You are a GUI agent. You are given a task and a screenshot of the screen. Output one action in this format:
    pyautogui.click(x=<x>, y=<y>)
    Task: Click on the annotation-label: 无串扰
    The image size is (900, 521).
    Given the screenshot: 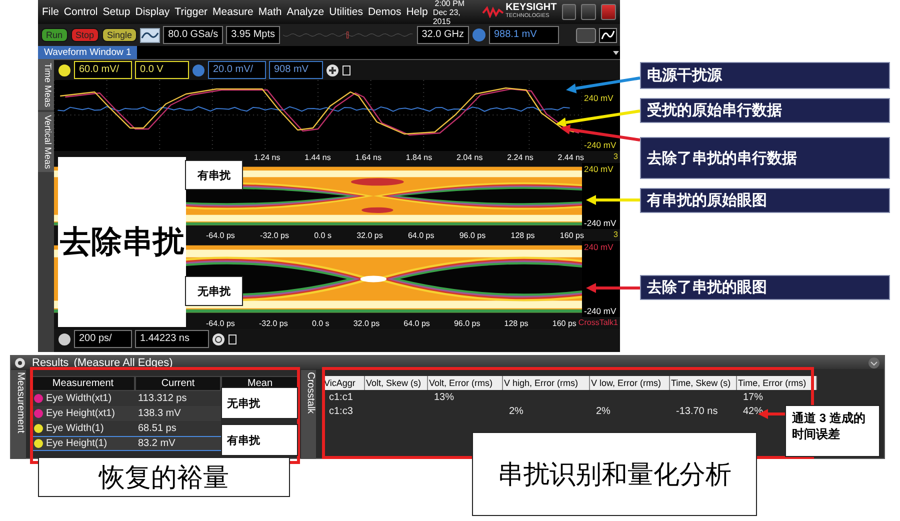 What is the action you would take?
    pyautogui.click(x=214, y=291)
    